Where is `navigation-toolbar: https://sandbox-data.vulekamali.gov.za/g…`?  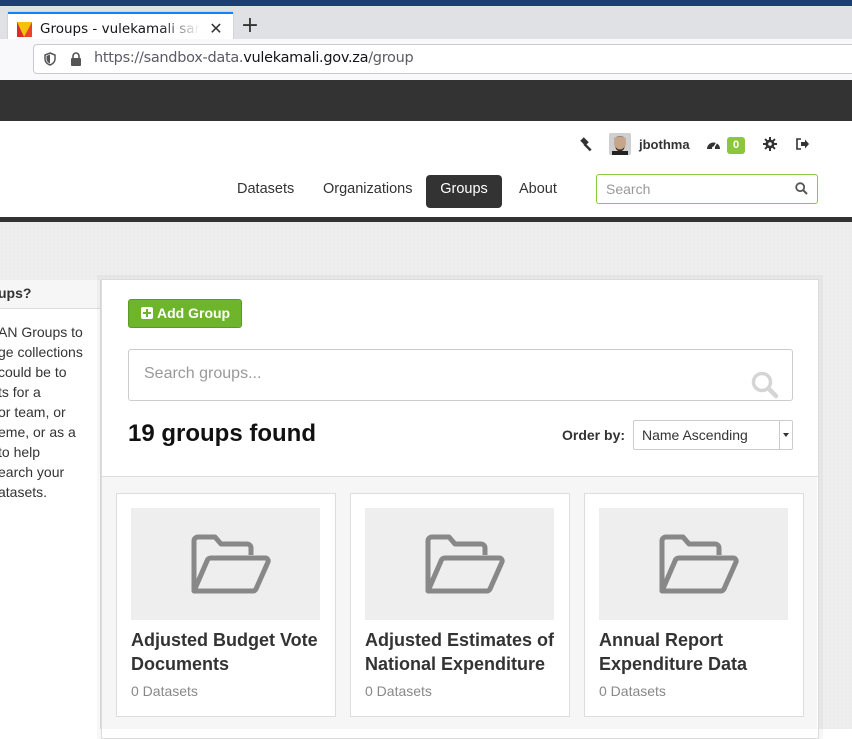
navigation-toolbar: https://sandbox-data.vulekamali.gov.za/g… is located at coordinates (426, 60).